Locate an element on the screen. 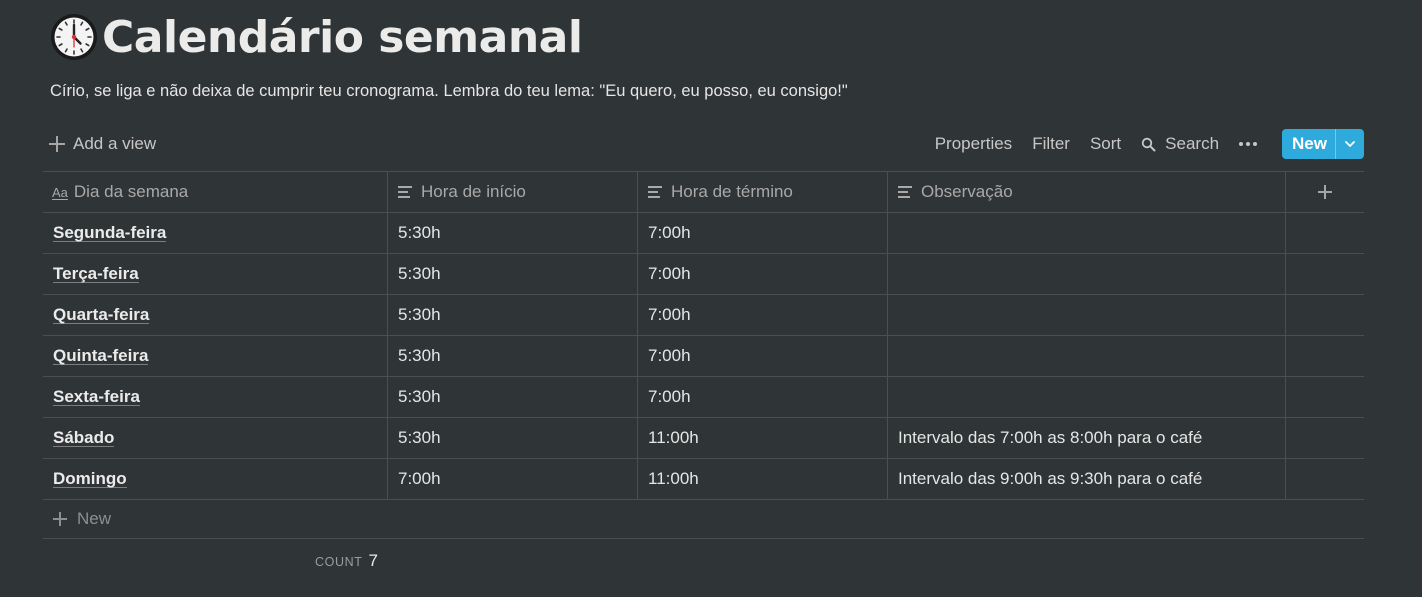 The image size is (1422, 597). row-title: Quinta-feira is located at coordinates (101, 356).